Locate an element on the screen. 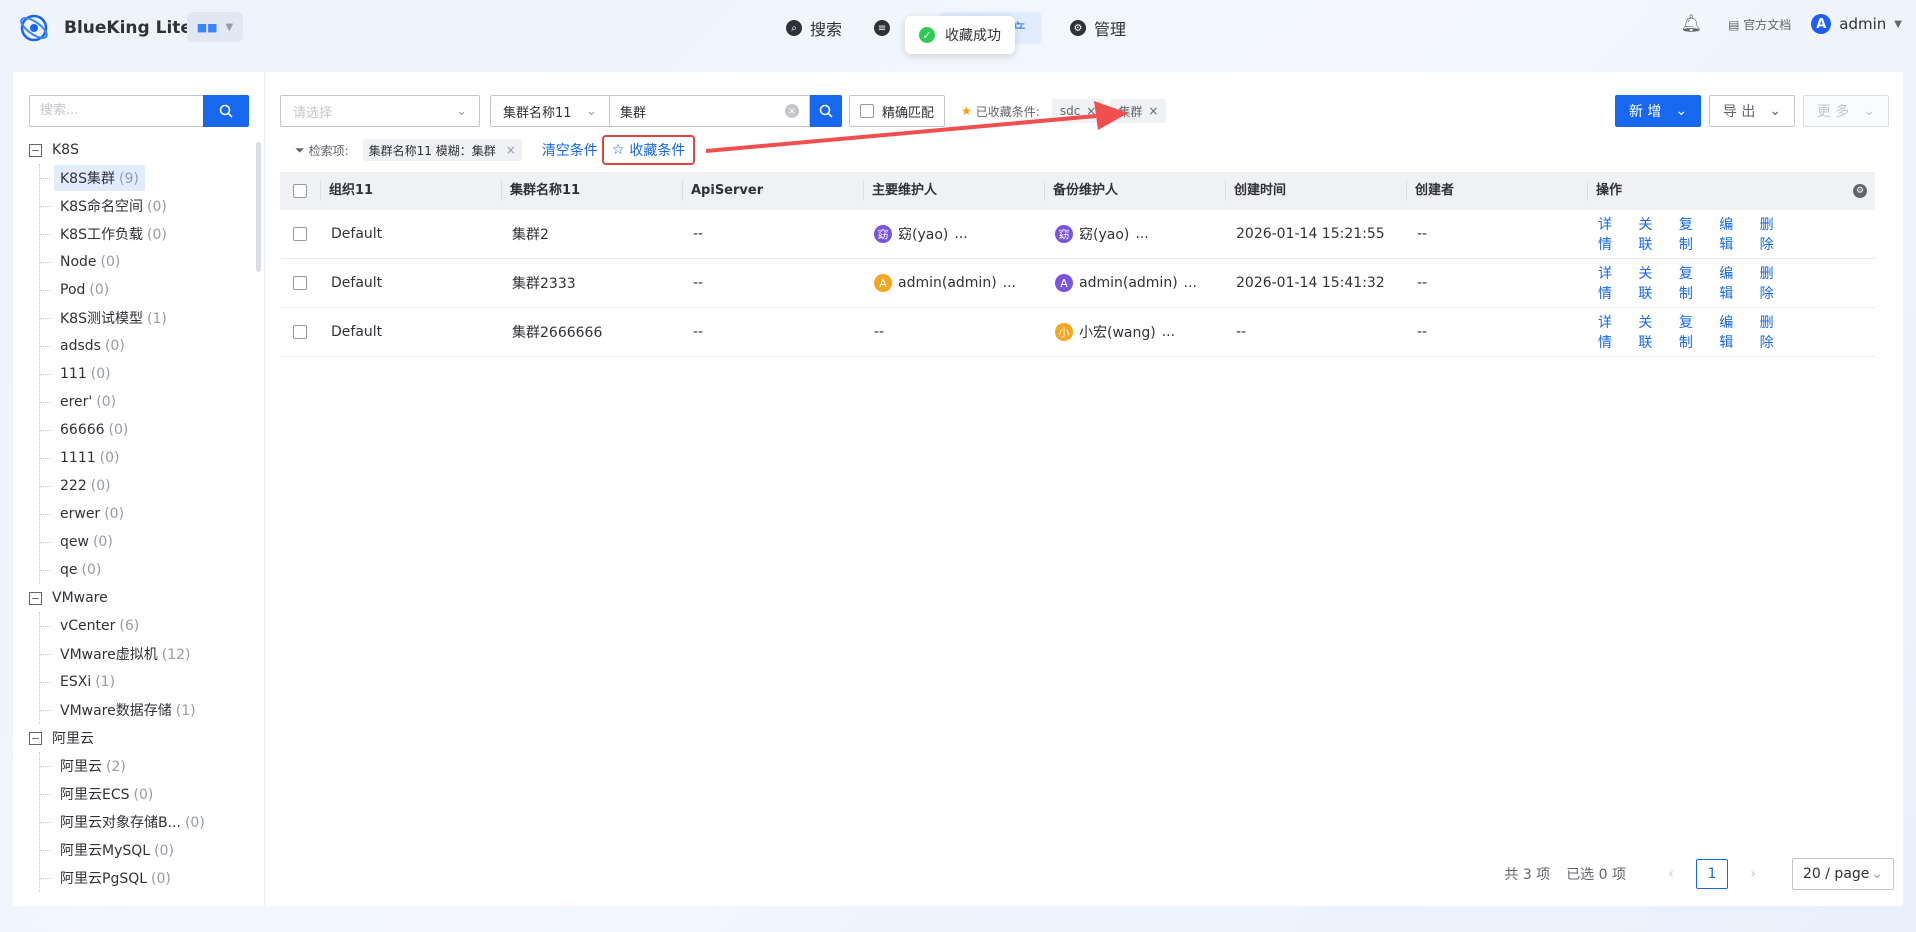 The image size is (1916, 932). org-select: 请选择 ⌄ is located at coordinates (380, 111).